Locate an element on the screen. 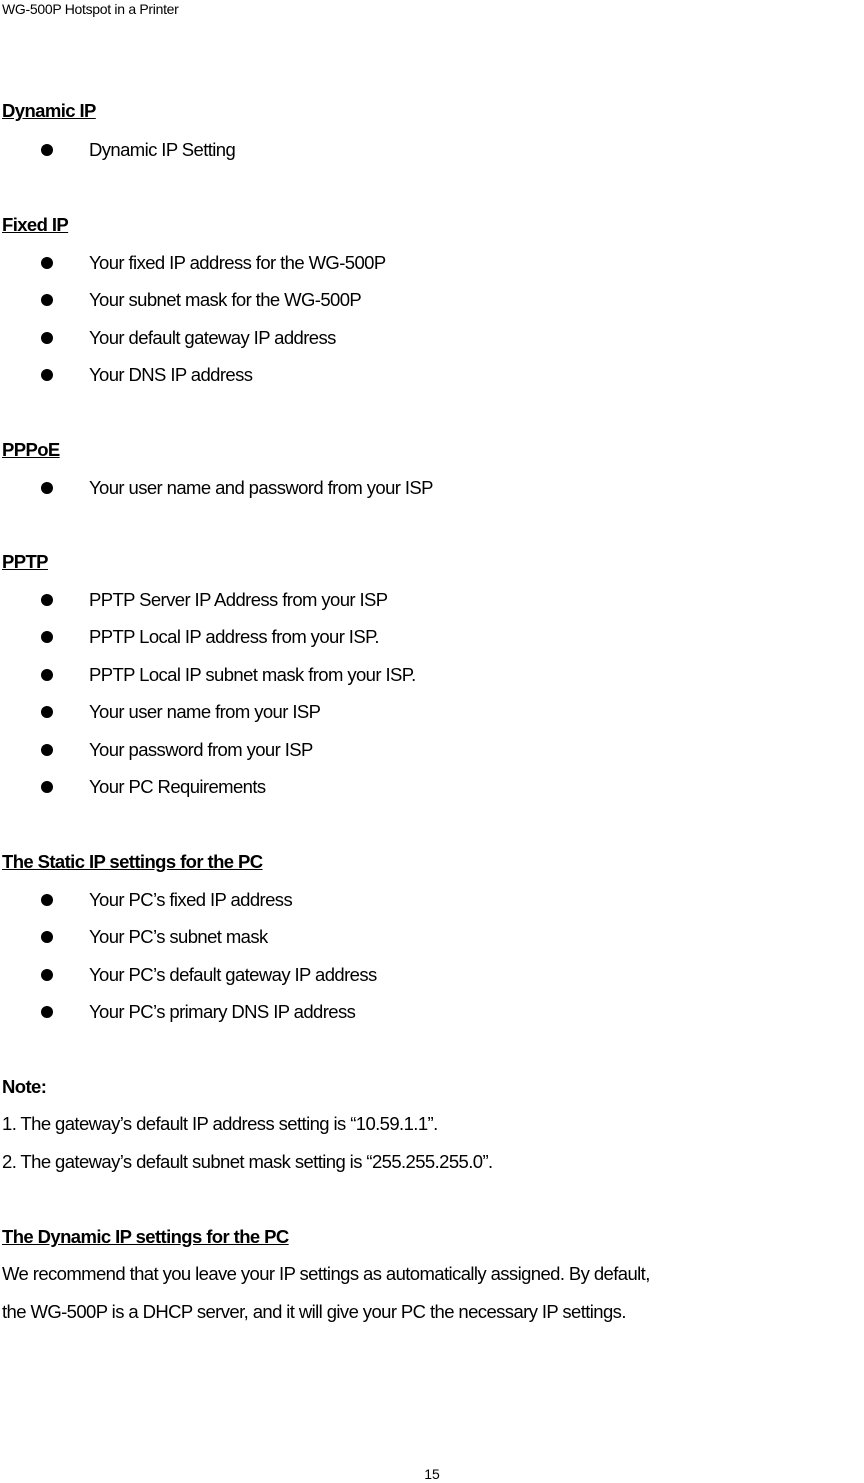 The width and height of the screenshot is (864, 1483). heading-fixed-ip: Fixed IP is located at coordinates (35, 224).